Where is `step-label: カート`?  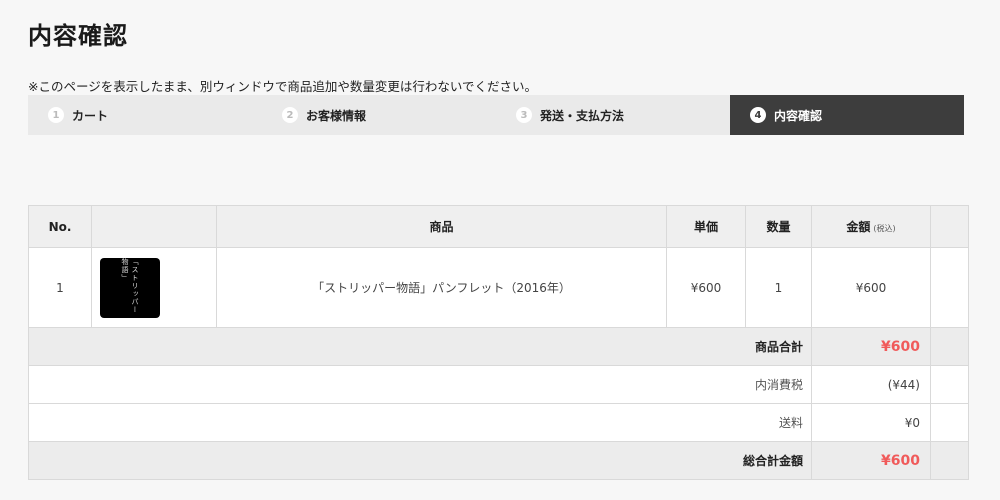 step-label: カート is located at coordinates (90, 115).